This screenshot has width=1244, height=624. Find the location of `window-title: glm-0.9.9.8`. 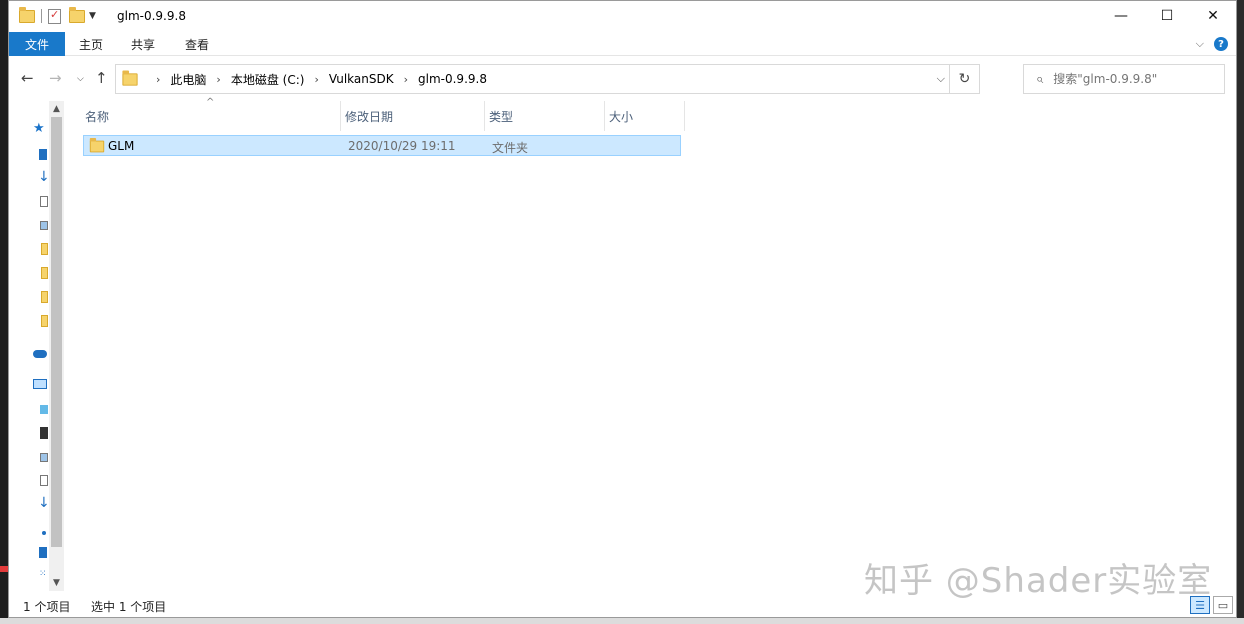

window-title: glm-0.9.9.8 is located at coordinates (151, 16).